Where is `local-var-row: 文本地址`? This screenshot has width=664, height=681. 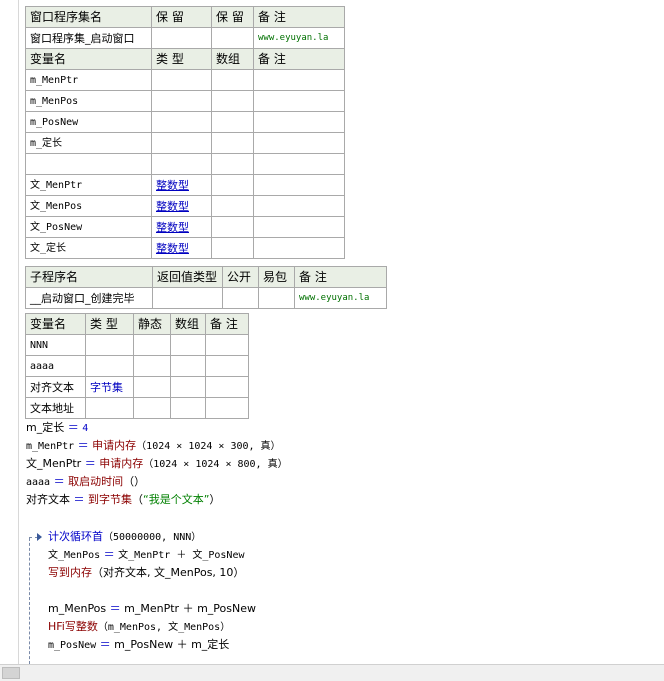
local-var-row: 文本地址 is located at coordinates (137, 408).